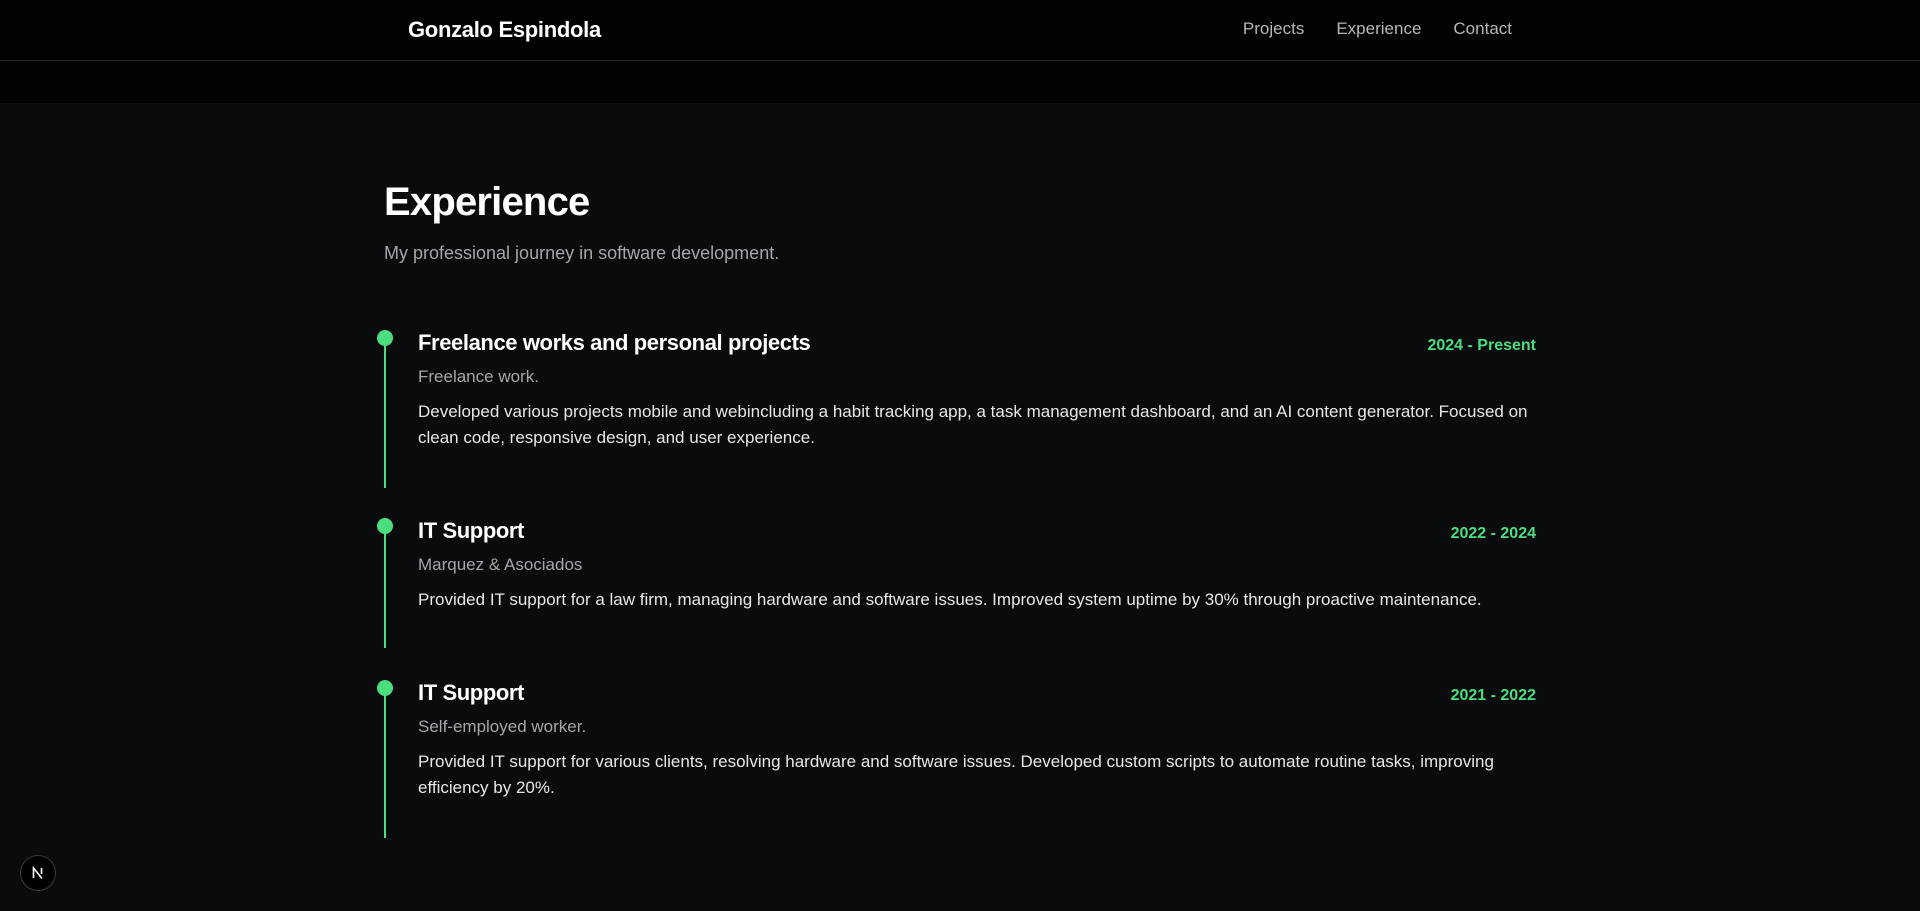 Image resolution: width=1920 pixels, height=911 pixels. Describe the element at coordinates (500, 564) in the screenshot. I see `item-company: Marquez & Asociados` at that location.